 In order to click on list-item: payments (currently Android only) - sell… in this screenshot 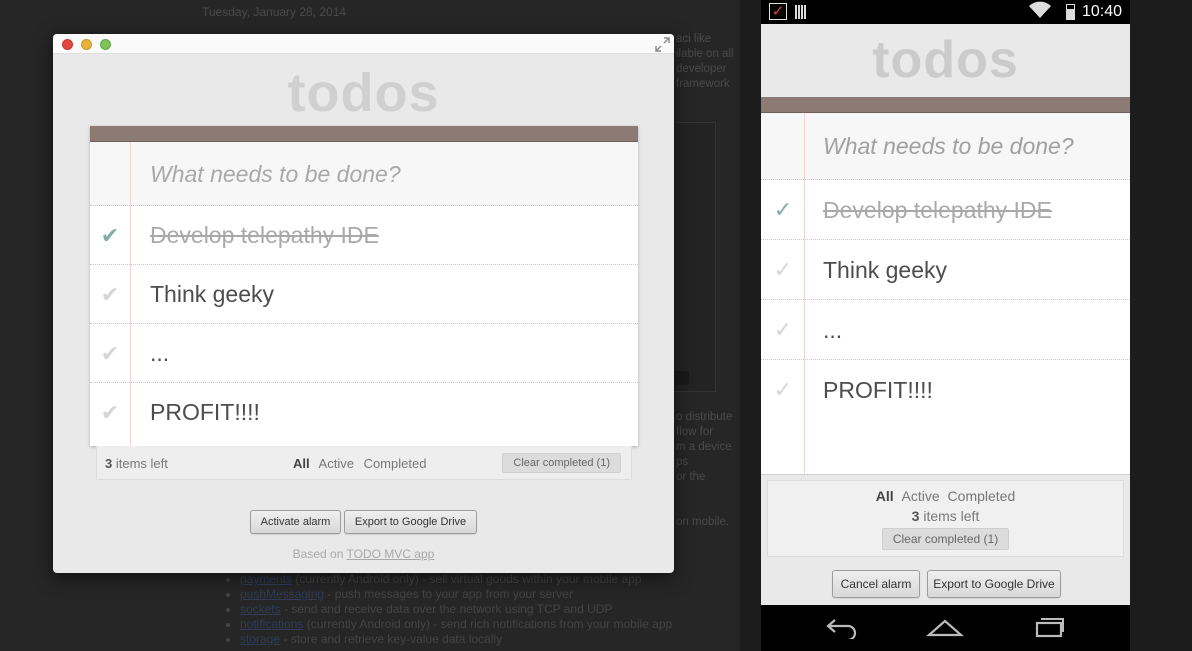, I will do `click(456, 579)`.